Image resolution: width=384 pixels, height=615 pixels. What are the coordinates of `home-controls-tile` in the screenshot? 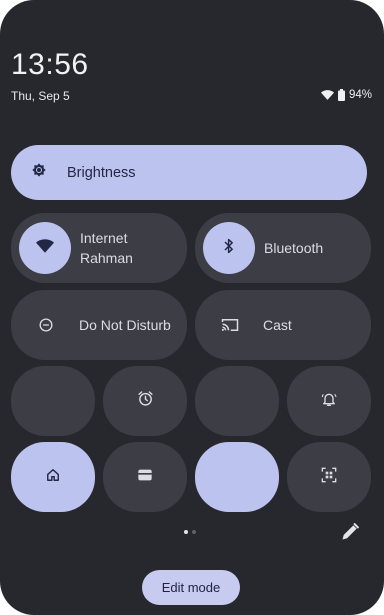 It's located at (53, 477).